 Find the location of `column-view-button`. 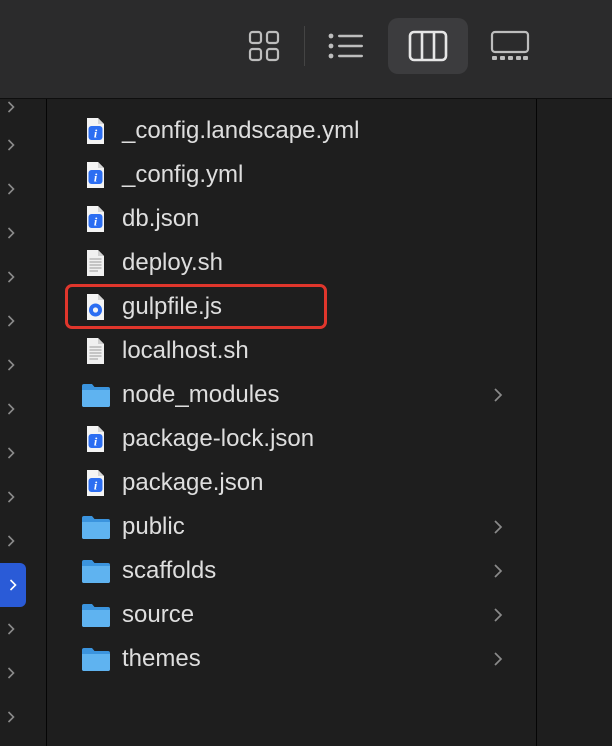

column-view-button is located at coordinates (428, 46).